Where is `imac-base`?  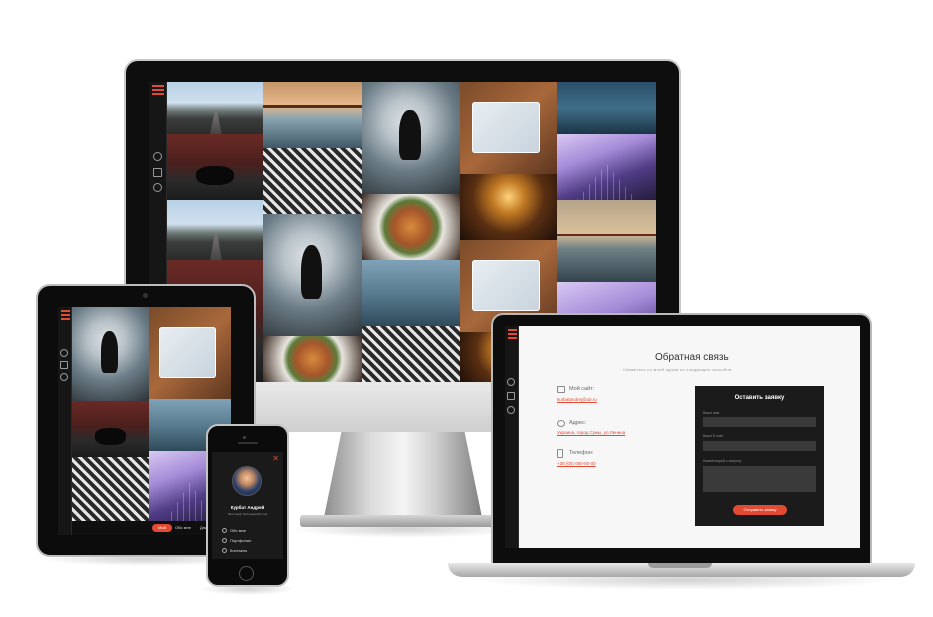
imac-base is located at coordinates (403, 521).